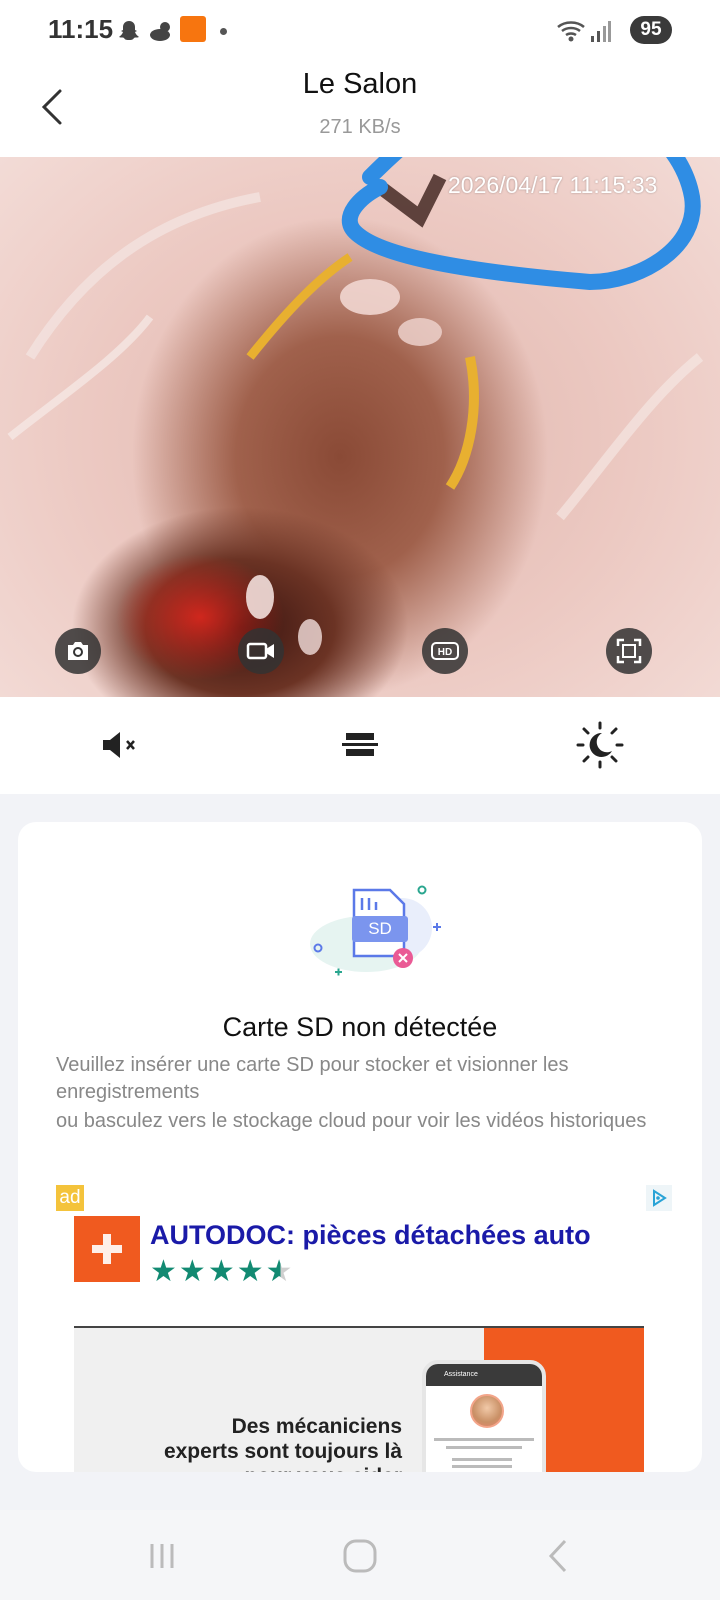 The width and height of the screenshot is (720, 1600). I want to click on layout-button, so click(360, 745).